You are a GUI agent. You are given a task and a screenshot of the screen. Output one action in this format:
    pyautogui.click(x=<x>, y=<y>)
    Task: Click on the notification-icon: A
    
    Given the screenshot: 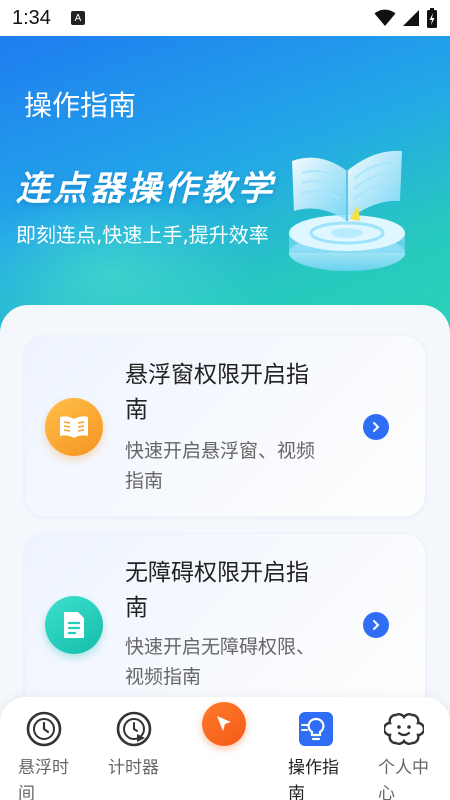 What is the action you would take?
    pyautogui.click(x=77, y=18)
    